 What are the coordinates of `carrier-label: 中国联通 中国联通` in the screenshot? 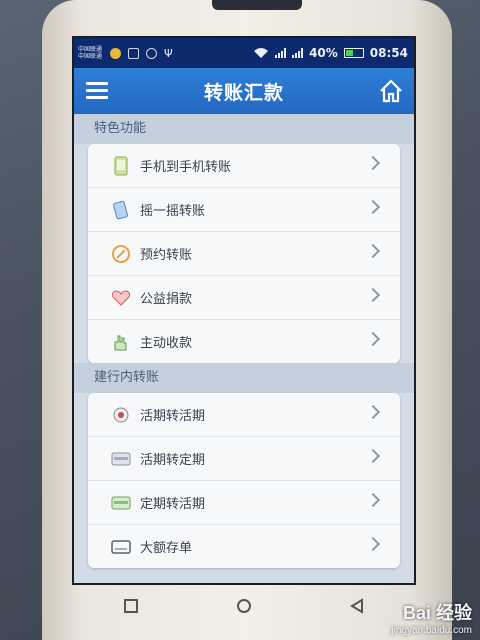 It's located at (90, 53).